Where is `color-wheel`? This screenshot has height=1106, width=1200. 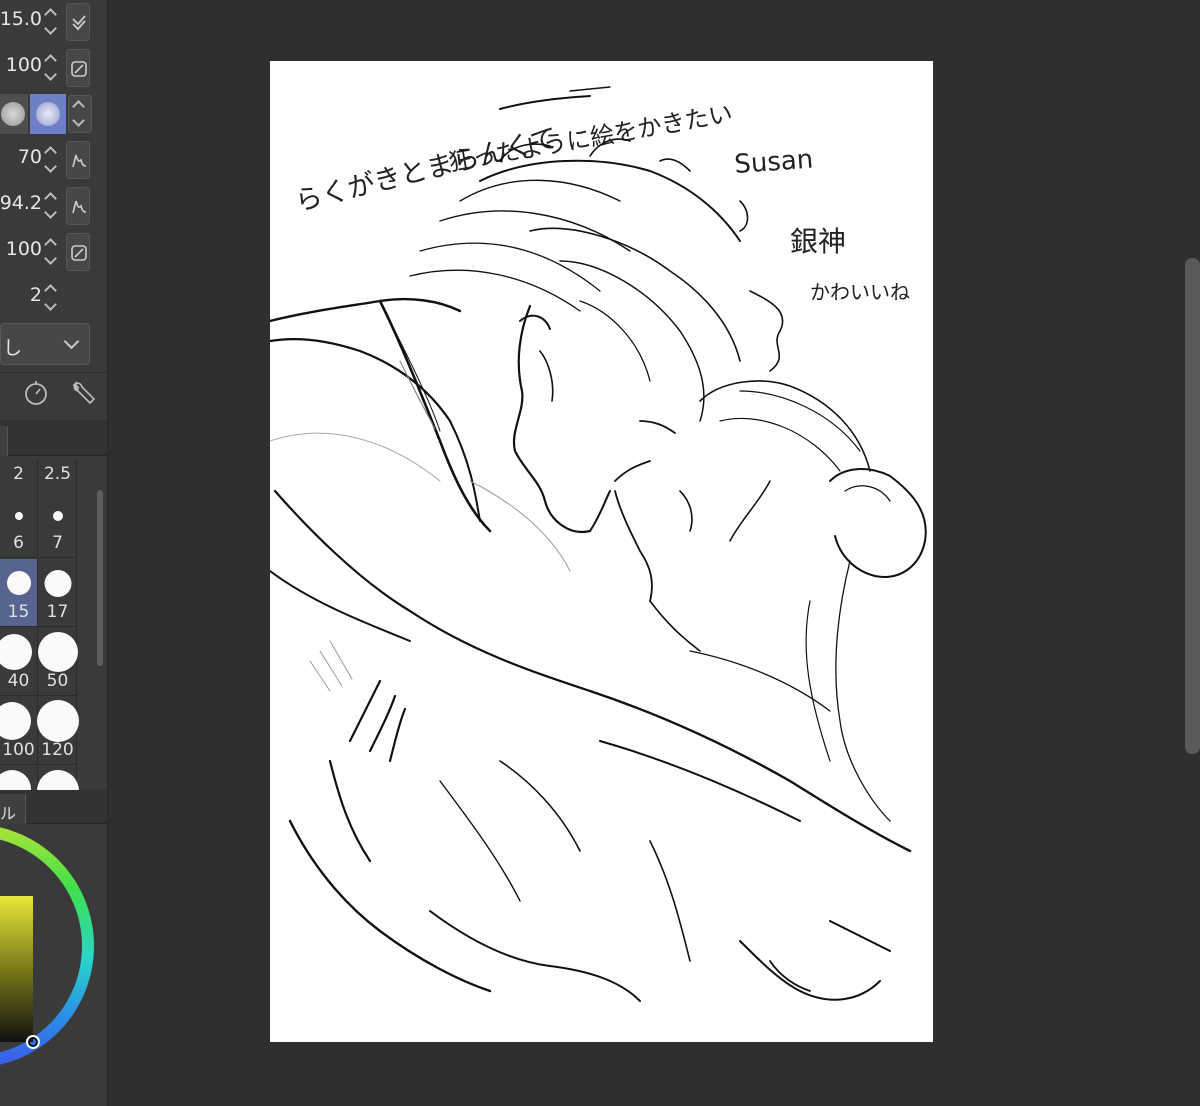 color-wheel is located at coordinates (54, 965).